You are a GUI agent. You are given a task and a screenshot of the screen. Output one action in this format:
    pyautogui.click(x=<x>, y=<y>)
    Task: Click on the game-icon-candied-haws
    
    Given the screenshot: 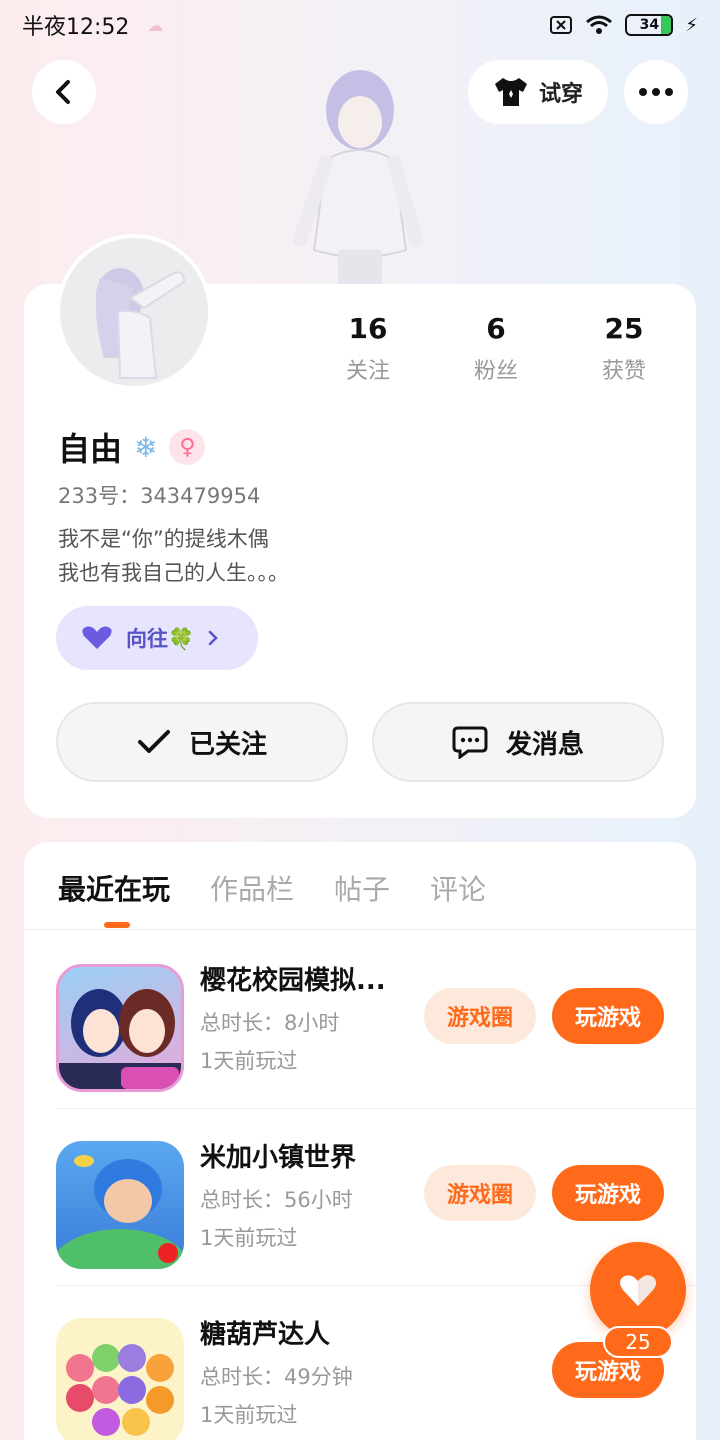 What is the action you would take?
    pyautogui.click(x=120, y=1379)
    